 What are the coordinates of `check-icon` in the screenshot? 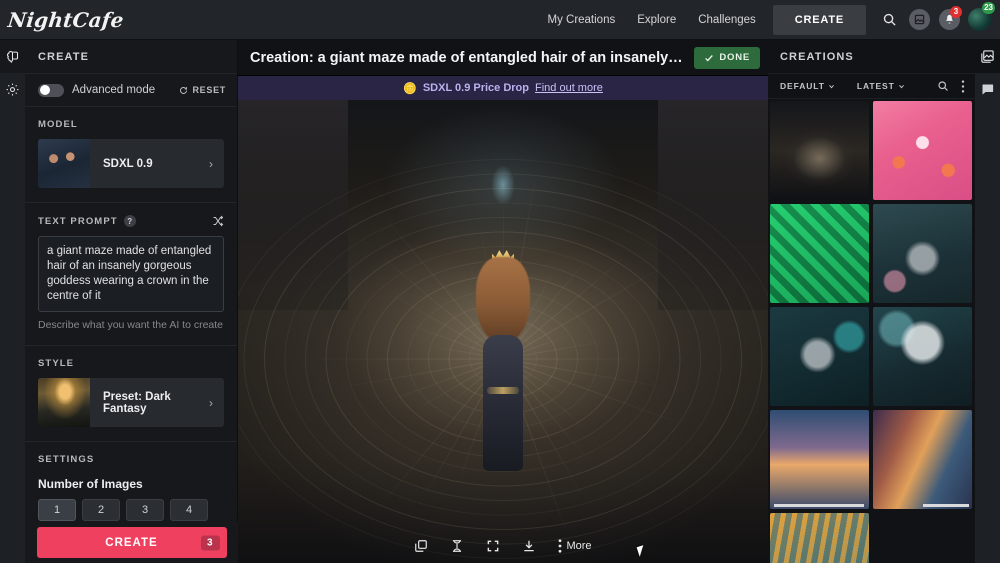 It's located at (709, 58).